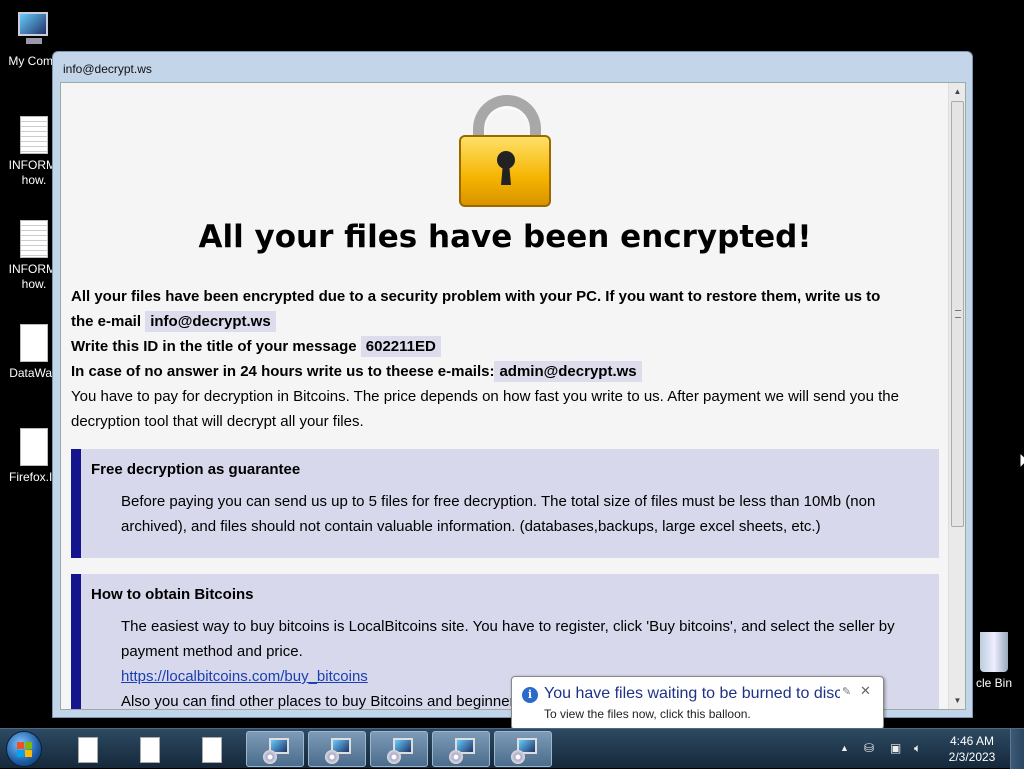 The image size is (1024, 769). What do you see at coordinates (917, 748) in the screenshot?
I see `volume-icon: 🔈︎` at bounding box center [917, 748].